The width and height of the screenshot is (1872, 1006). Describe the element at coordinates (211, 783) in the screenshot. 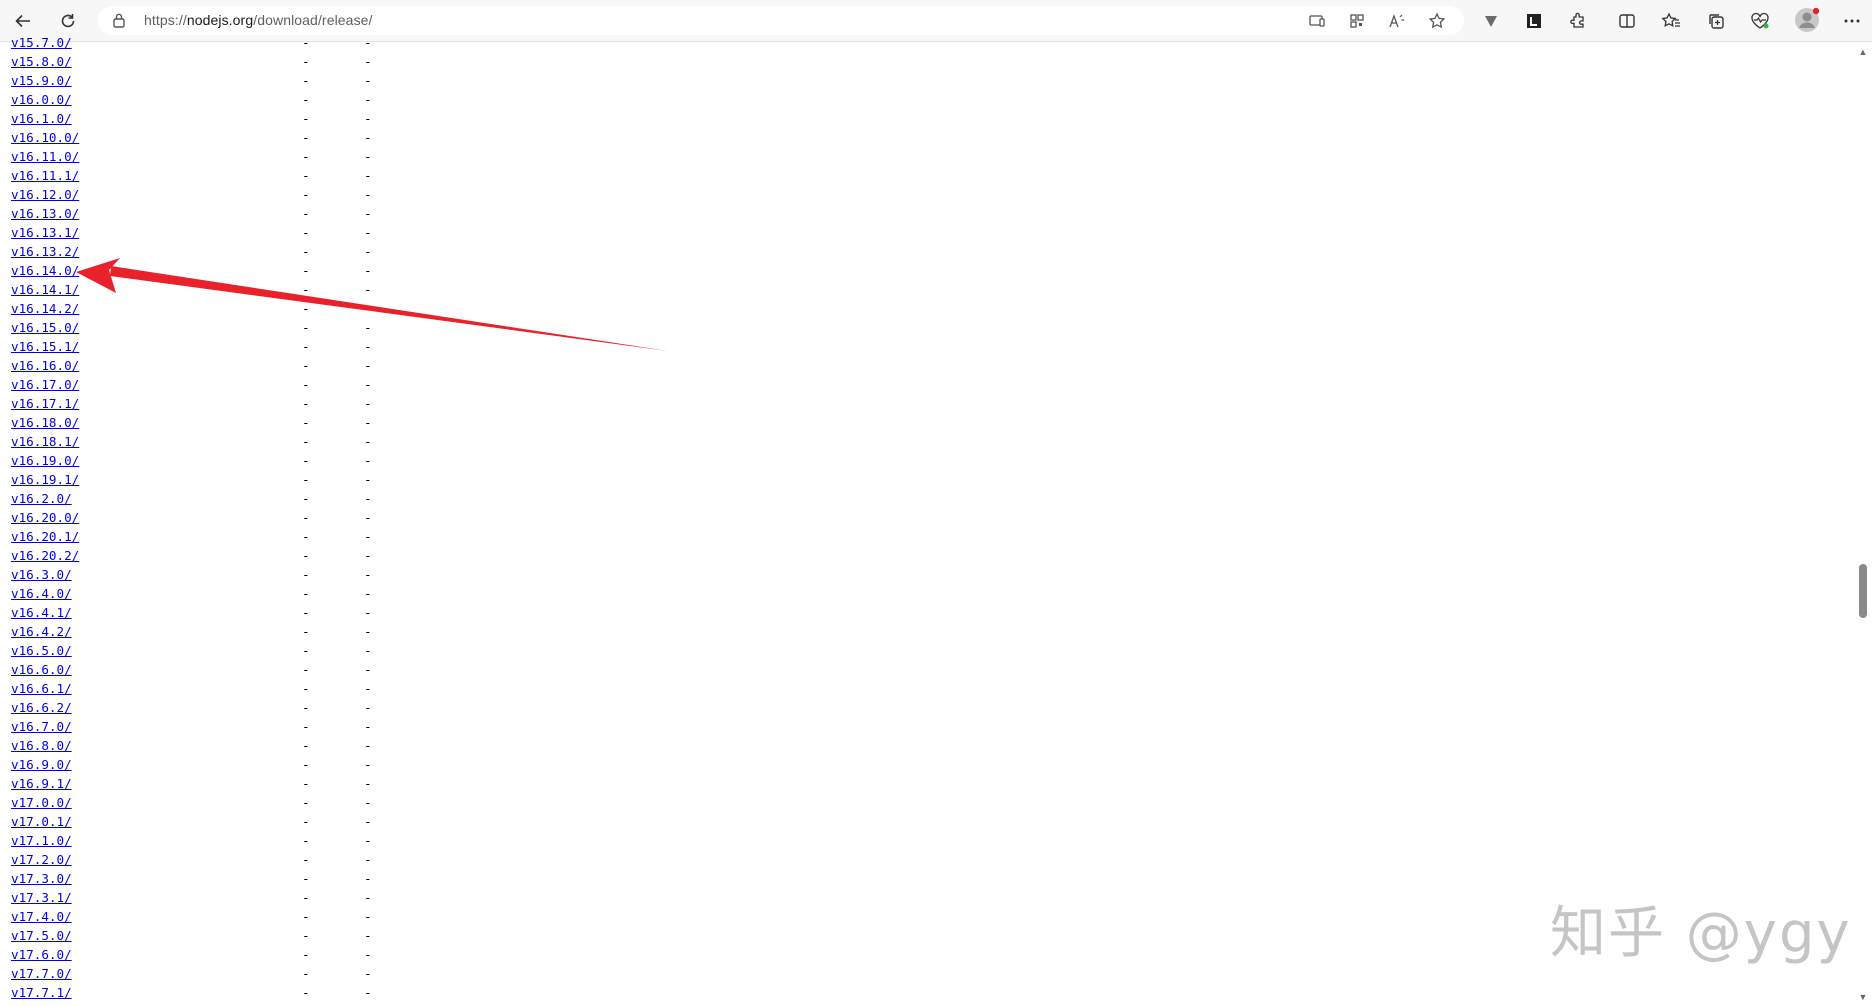

I see `listing-row: v16.9.1/ - -` at that location.